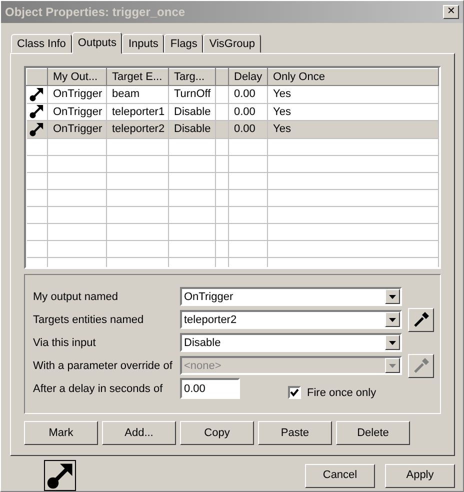 The image size is (464, 492). Describe the element at coordinates (95, 12) in the screenshot. I see `window-title: Object Properties: trigger_once` at that location.